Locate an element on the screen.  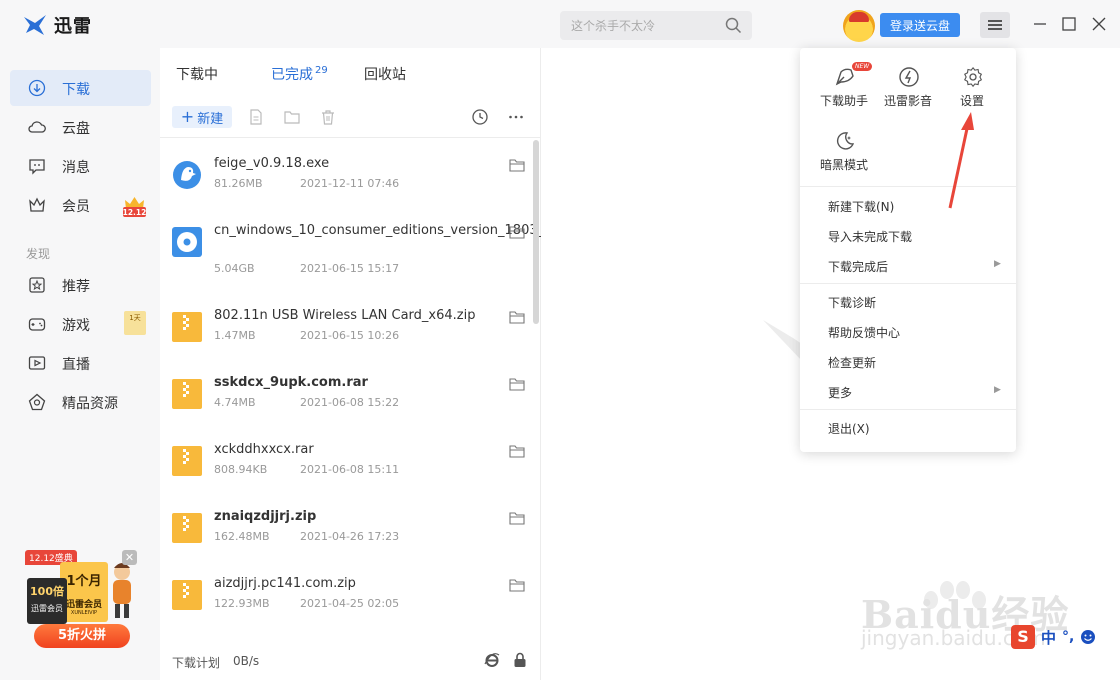
maximize-icon is located at coordinates (1069, 24).